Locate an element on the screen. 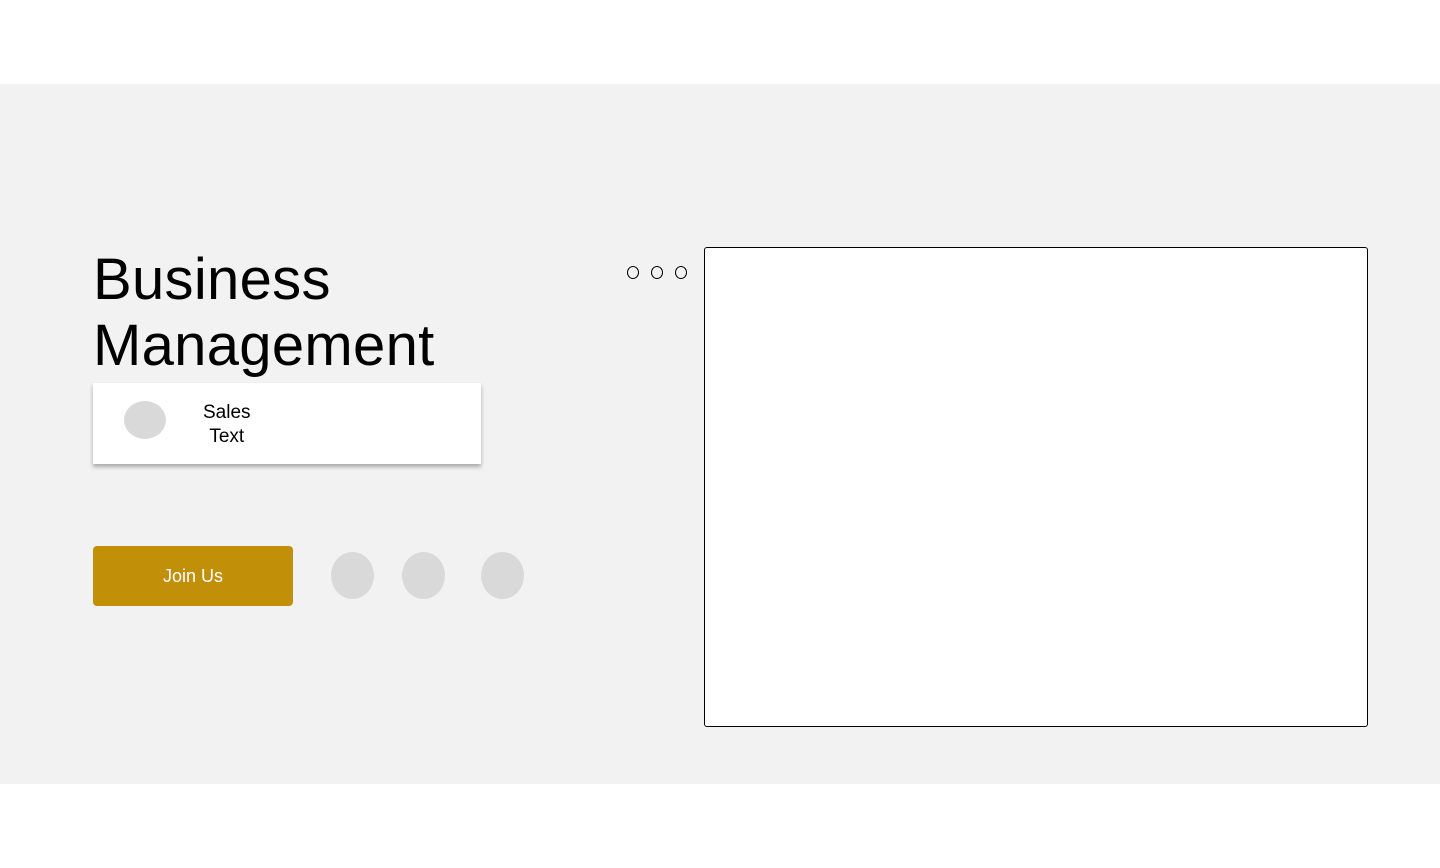 This screenshot has width=1440, height=868. join-us-button: Join Us is located at coordinates (193, 576).